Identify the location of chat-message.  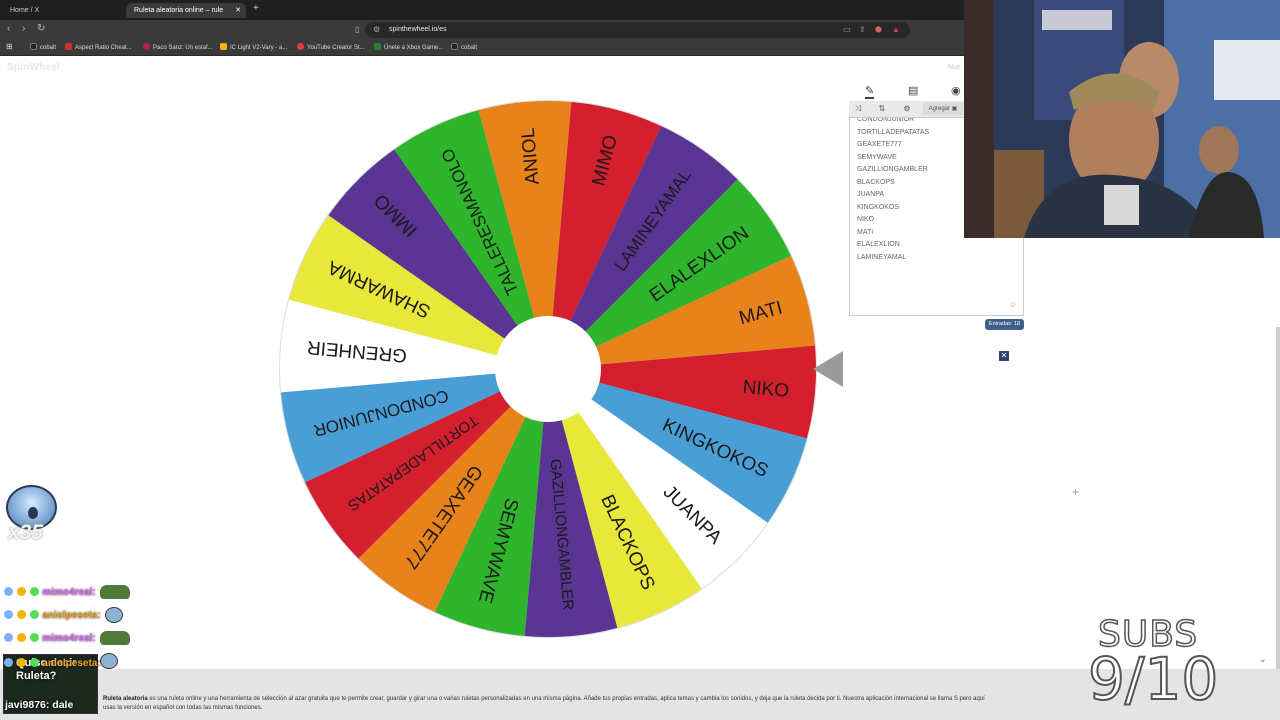
(108, 662).